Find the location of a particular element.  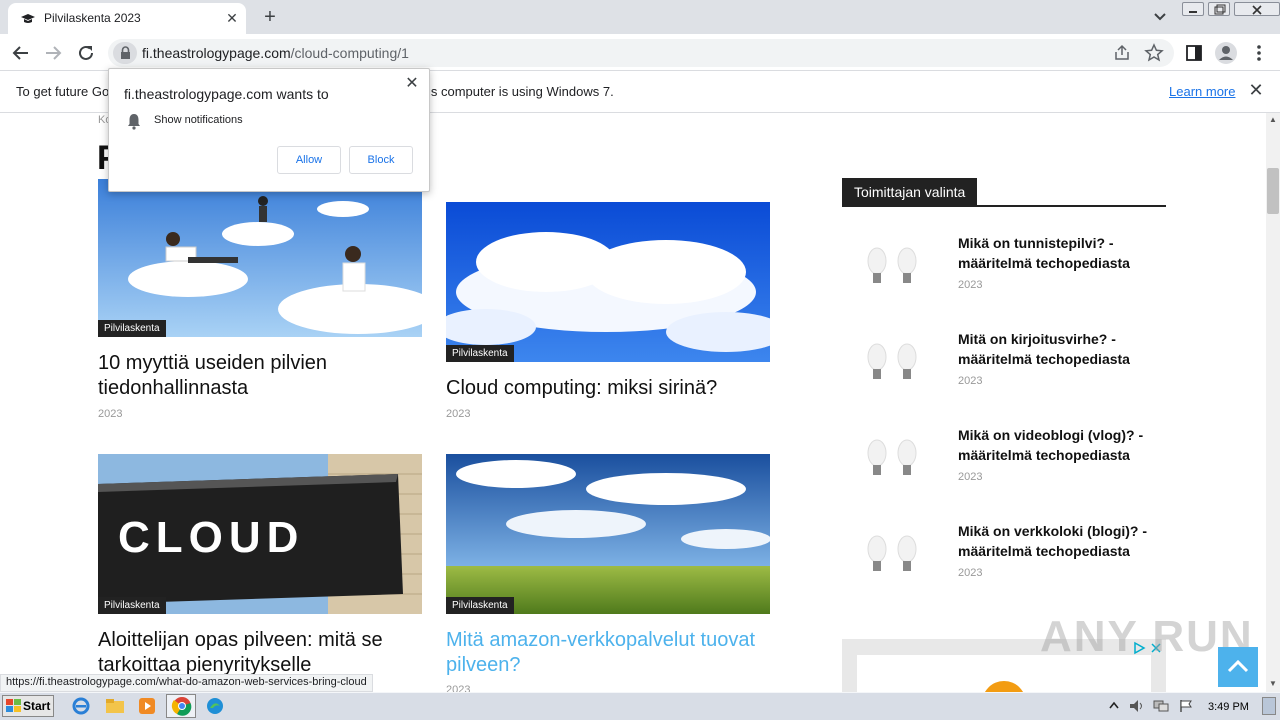

network-icon is located at coordinates (1161, 706).